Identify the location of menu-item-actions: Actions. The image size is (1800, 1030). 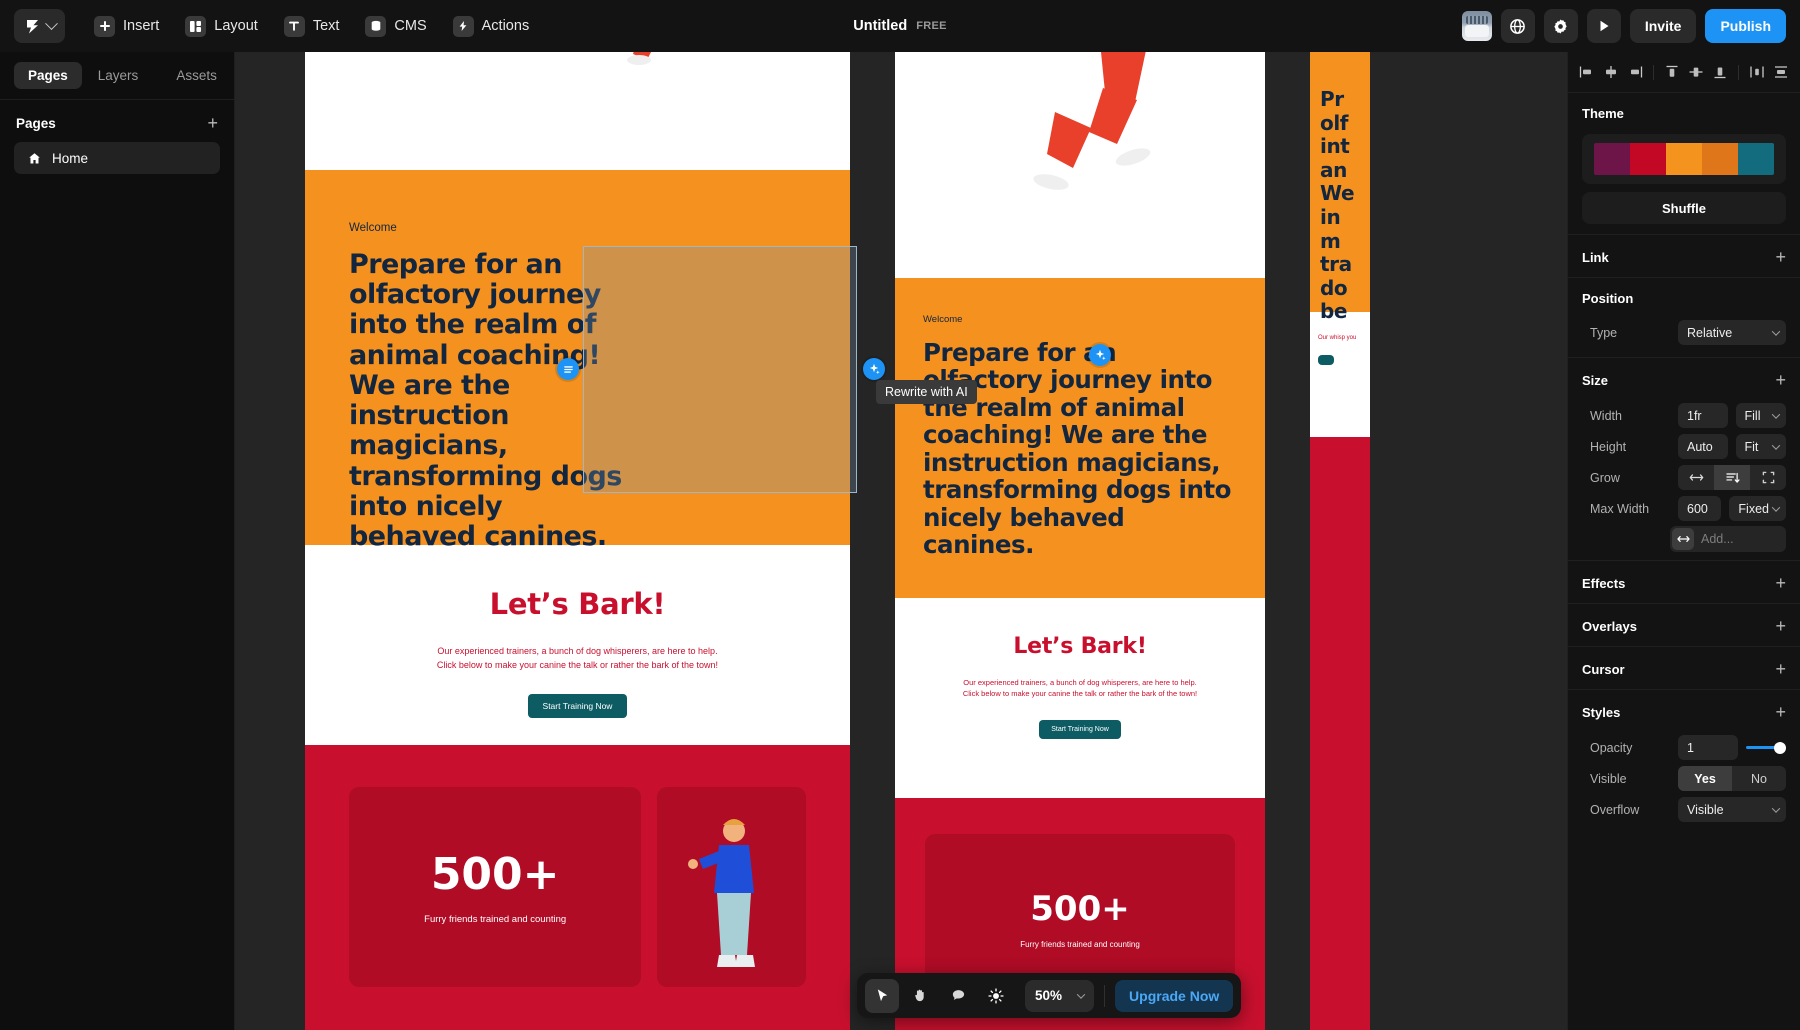
(491, 26).